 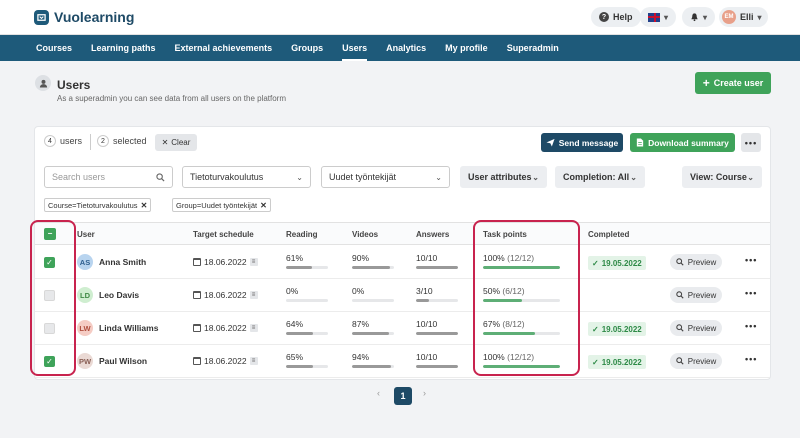 I want to click on nav-my-profile: My profile, so click(x=466, y=48).